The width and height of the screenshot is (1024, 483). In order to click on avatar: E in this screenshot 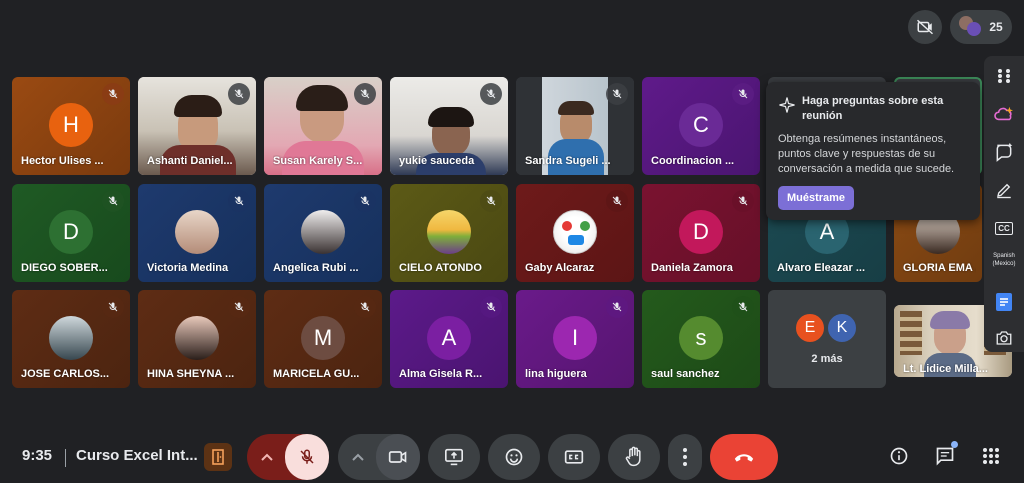, I will do `click(810, 328)`.